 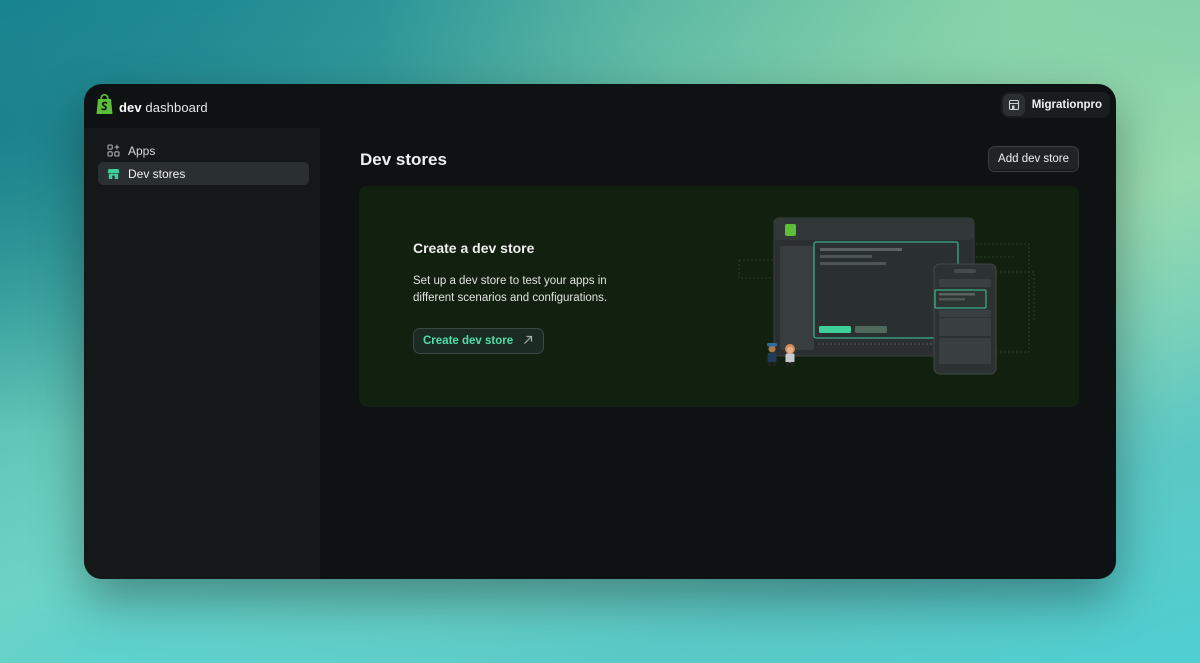 What do you see at coordinates (163, 107) in the screenshot?
I see `app-title: dev dashboard` at bounding box center [163, 107].